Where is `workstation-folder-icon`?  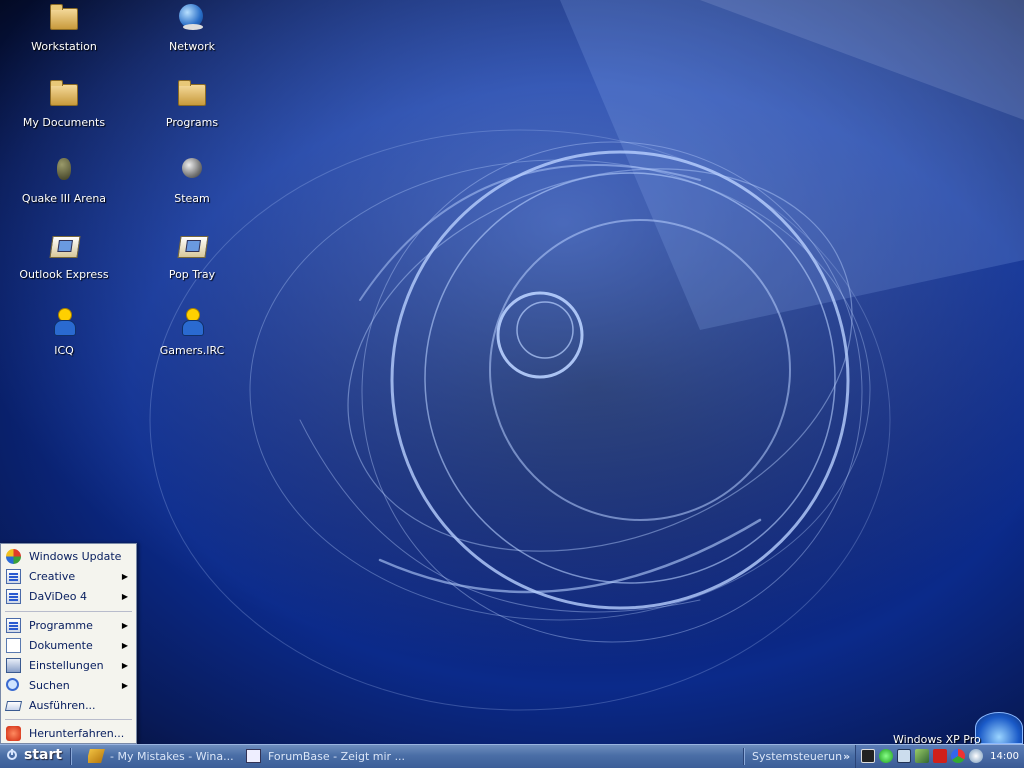
workstation-folder-icon is located at coordinates (64, 19).